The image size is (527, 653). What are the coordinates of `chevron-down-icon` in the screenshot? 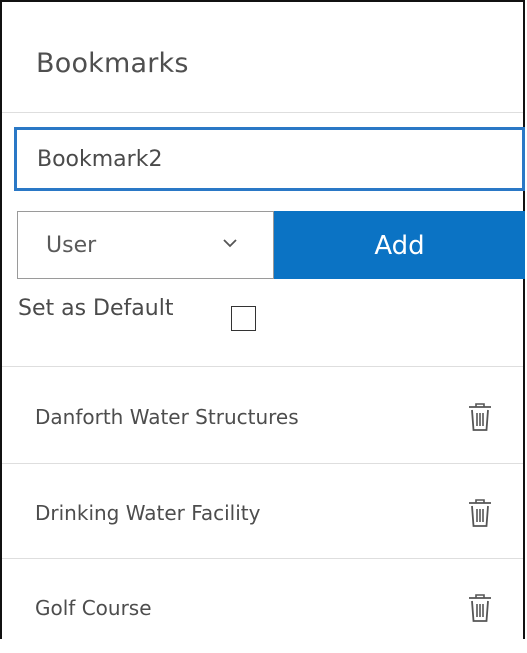 It's located at (230, 243).